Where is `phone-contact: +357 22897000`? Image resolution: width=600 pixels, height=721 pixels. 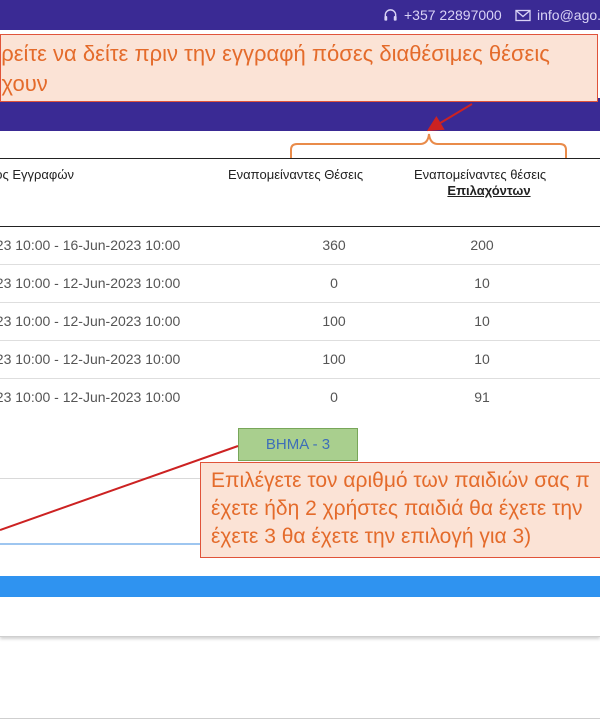
phone-contact: +357 22897000 is located at coordinates (442, 15).